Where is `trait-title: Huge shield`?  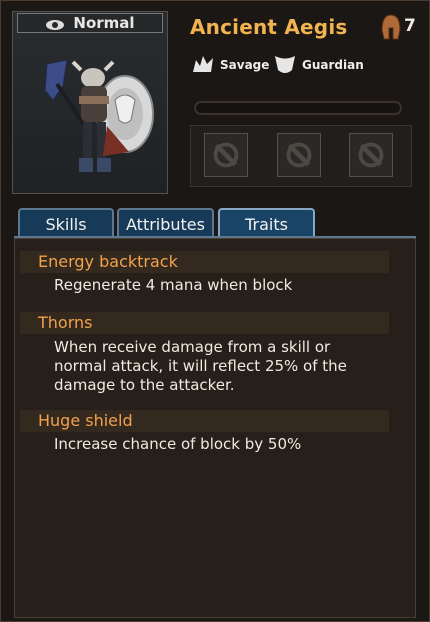 trait-title: Huge shield is located at coordinates (85, 420).